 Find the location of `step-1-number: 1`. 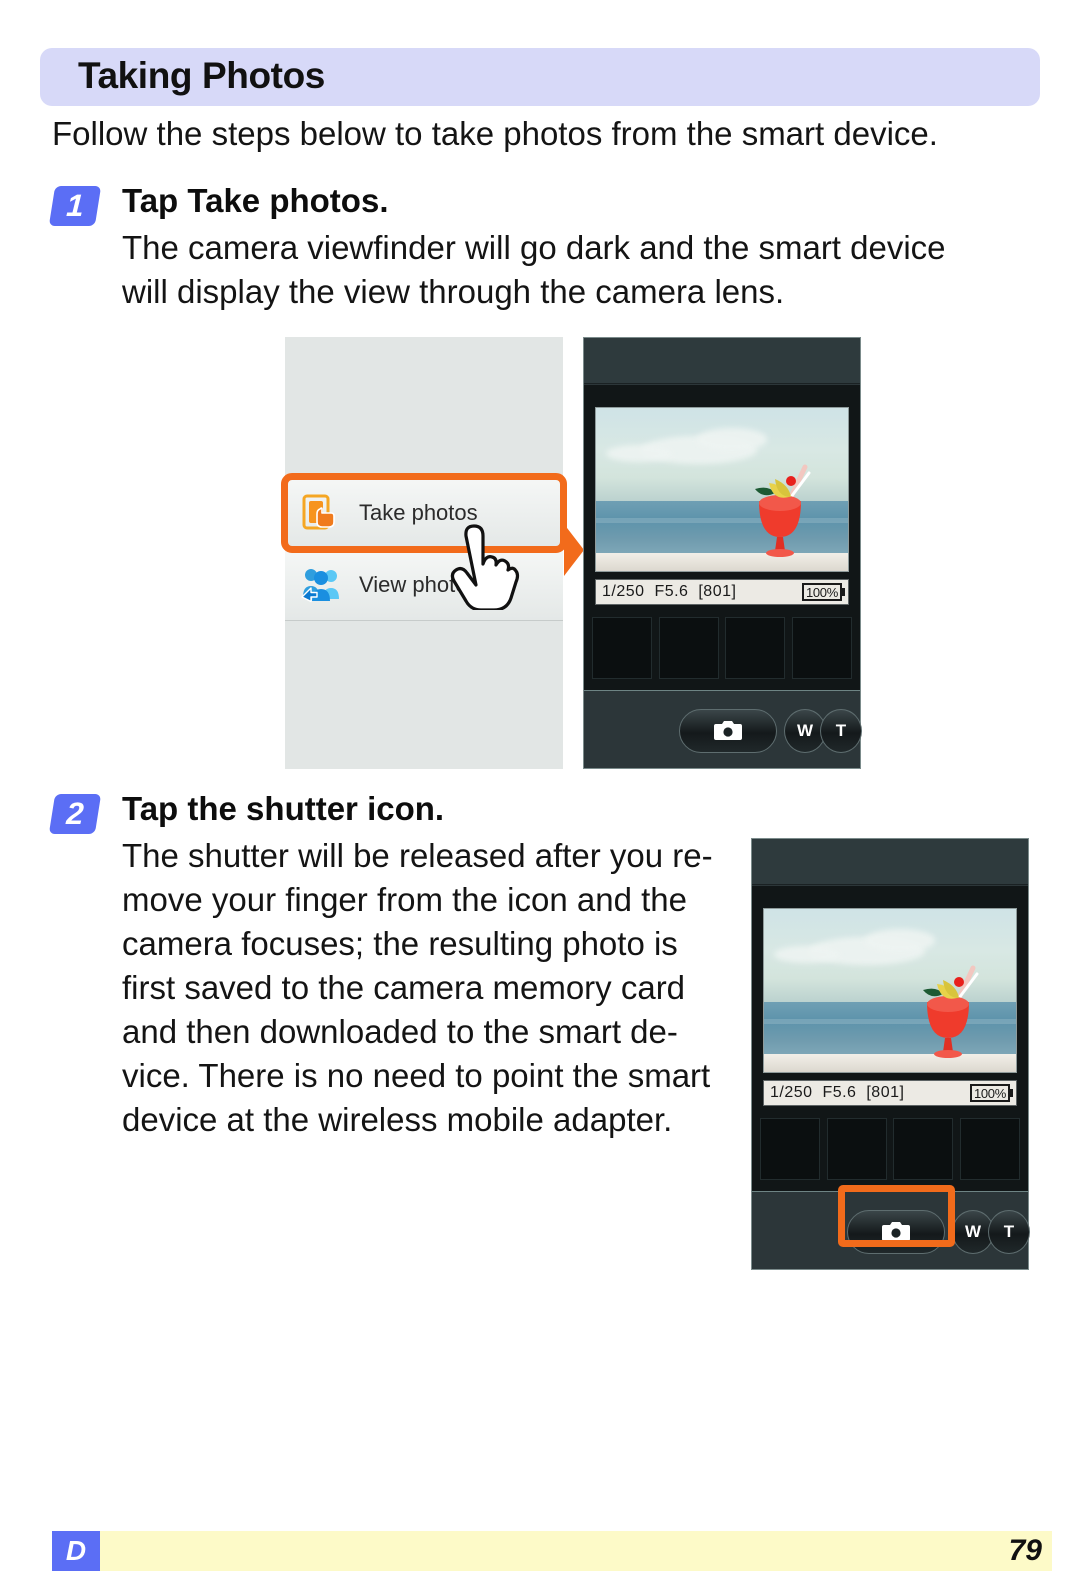

step-1-number: 1 is located at coordinates (75, 205).